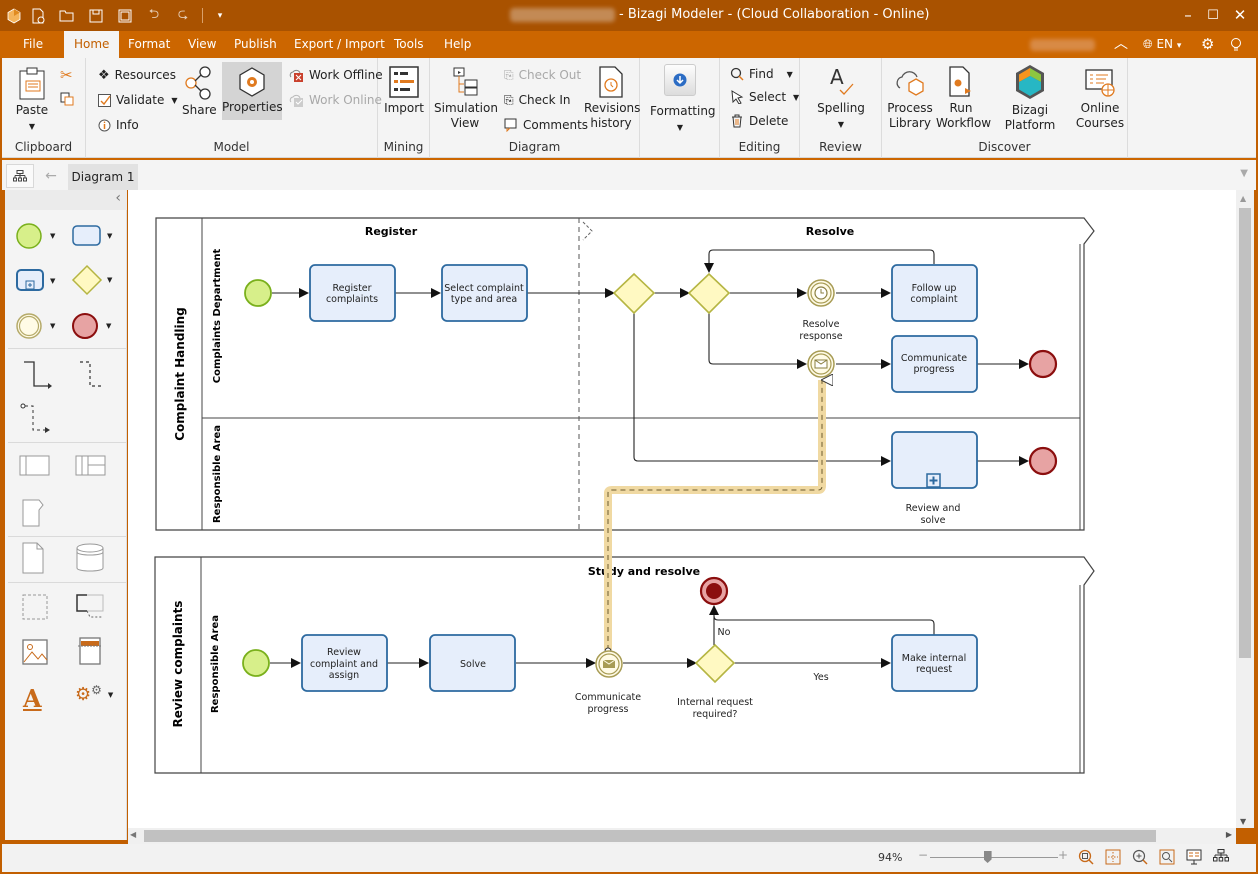 The height and width of the screenshot is (874, 1258). What do you see at coordinates (1140, 858) in the screenshot?
I see `zoom-in-tool-button` at bounding box center [1140, 858].